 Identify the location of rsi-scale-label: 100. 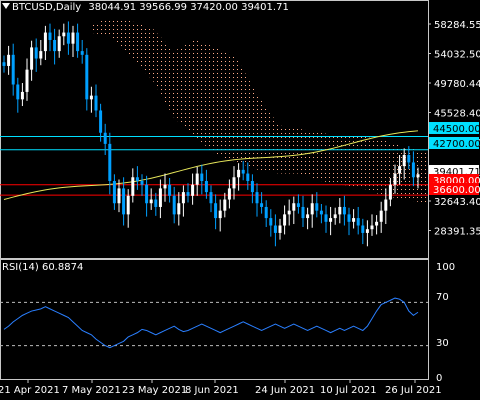
(445, 267).